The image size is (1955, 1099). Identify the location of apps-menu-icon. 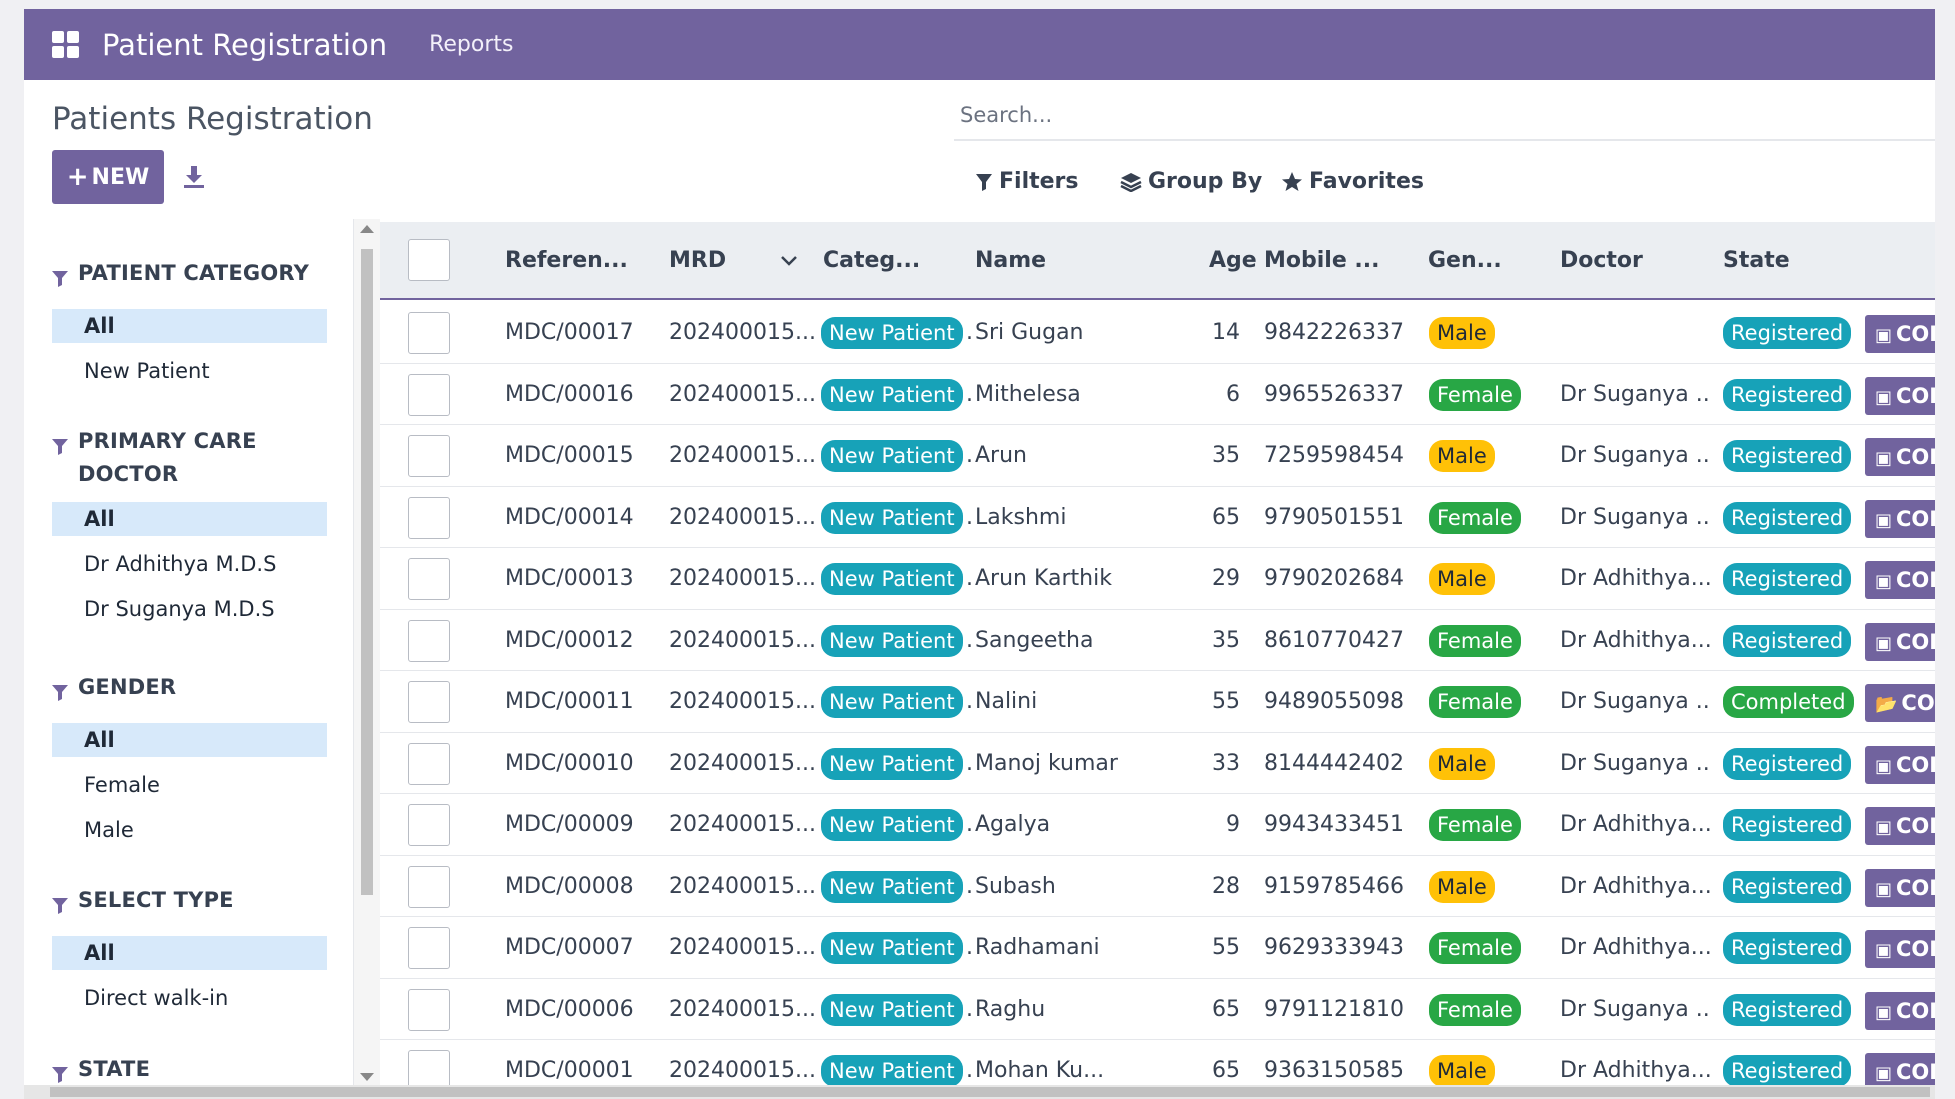
(66, 44).